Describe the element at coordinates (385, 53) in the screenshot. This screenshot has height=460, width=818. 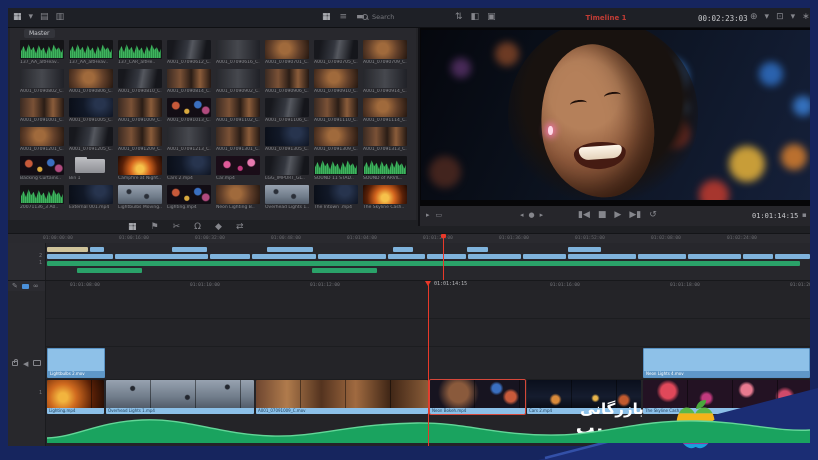
I see `media-item: A001_07090709_C..` at that location.